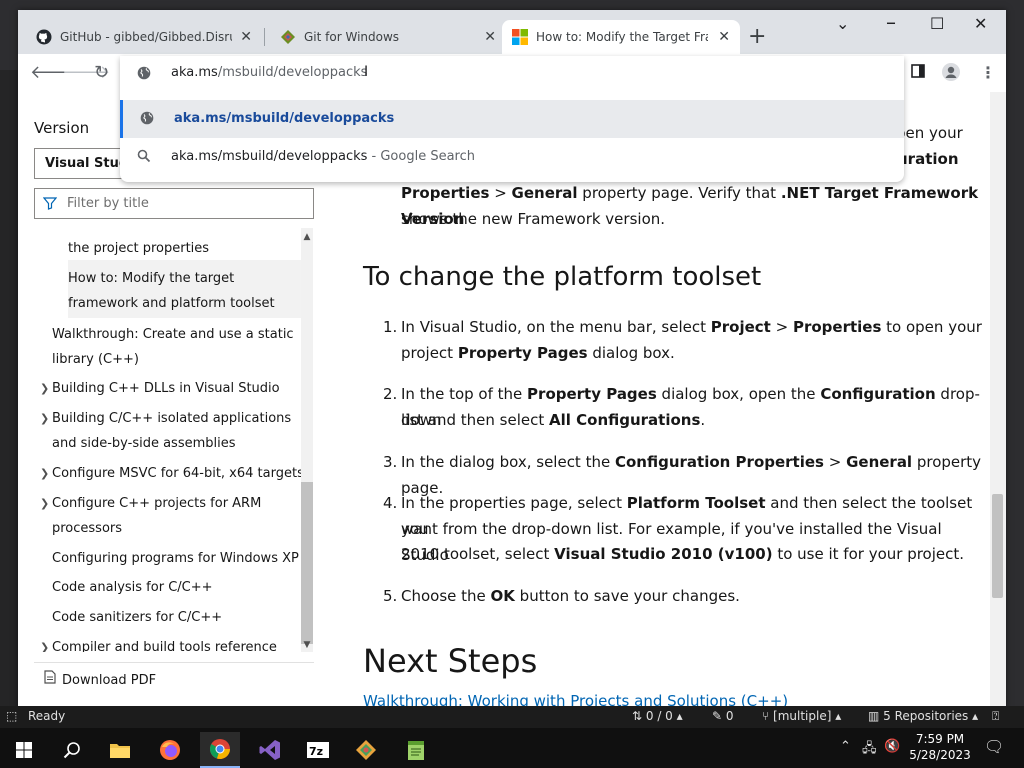  I want to click on tab-git-for-windows: Git for Windows ✕, so click(388, 37).